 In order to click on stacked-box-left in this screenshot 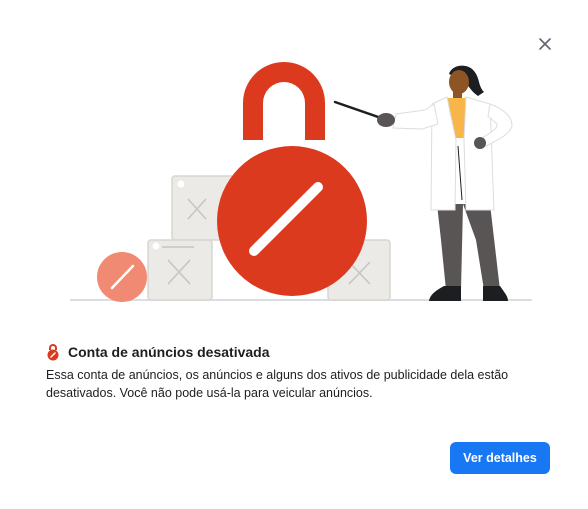, I will do `click(180, 270)`.